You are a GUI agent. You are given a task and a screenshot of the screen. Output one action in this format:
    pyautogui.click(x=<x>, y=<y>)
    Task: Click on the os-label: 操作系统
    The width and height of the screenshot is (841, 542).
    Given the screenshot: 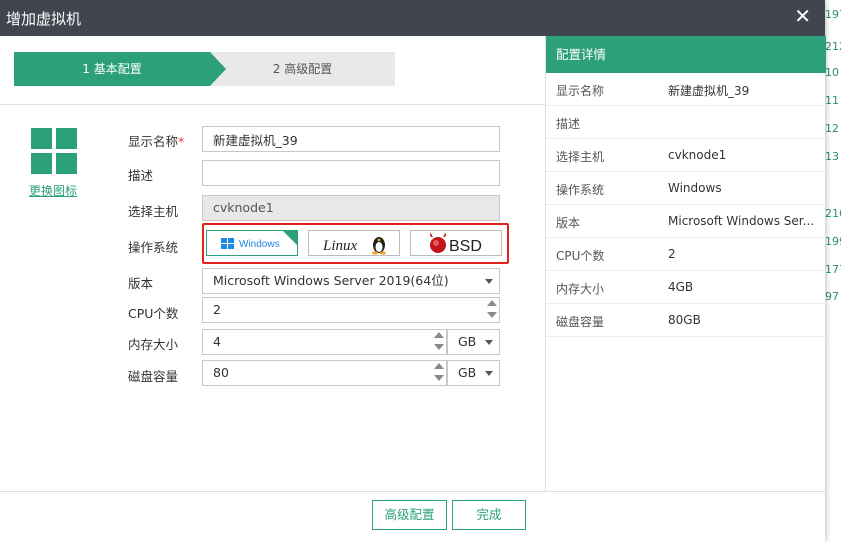 What is the action you would take?
    pyautogui.click(x=153, y=247)
    